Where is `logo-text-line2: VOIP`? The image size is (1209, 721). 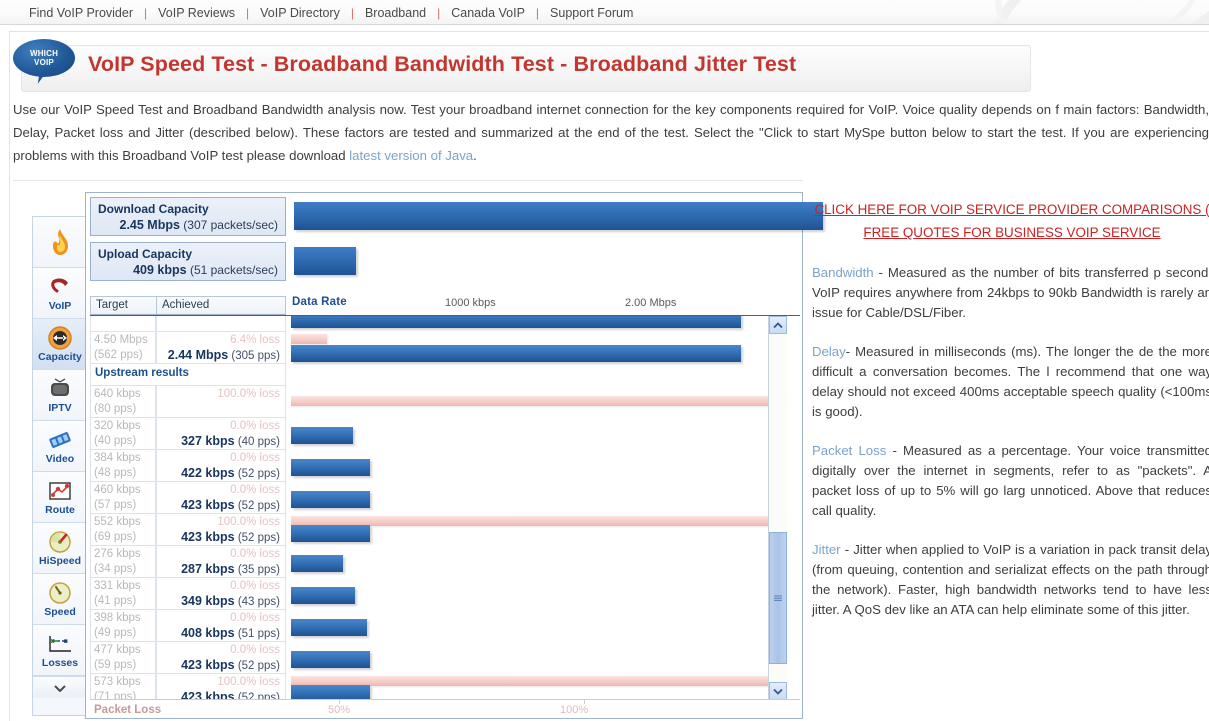
logo-text-line2: VOIP is located at coordinates (44, 62).